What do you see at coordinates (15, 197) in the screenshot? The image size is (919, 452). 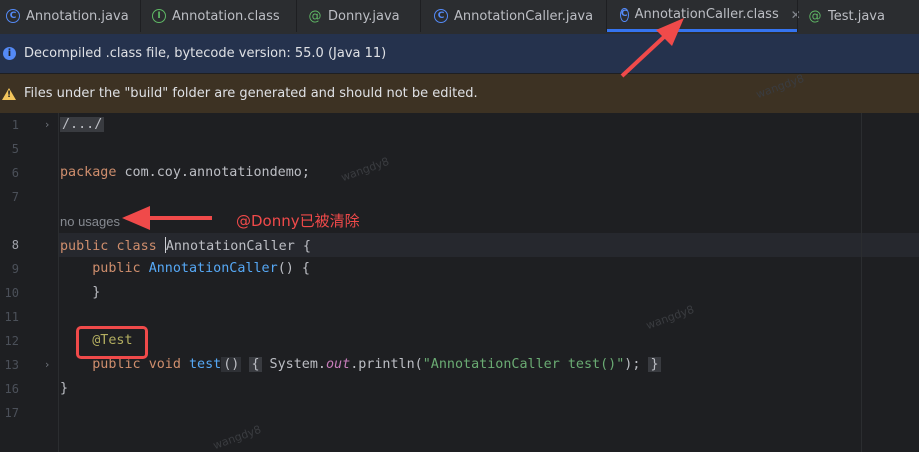 I see `line-number: 7` at bounding box center [15, 197].